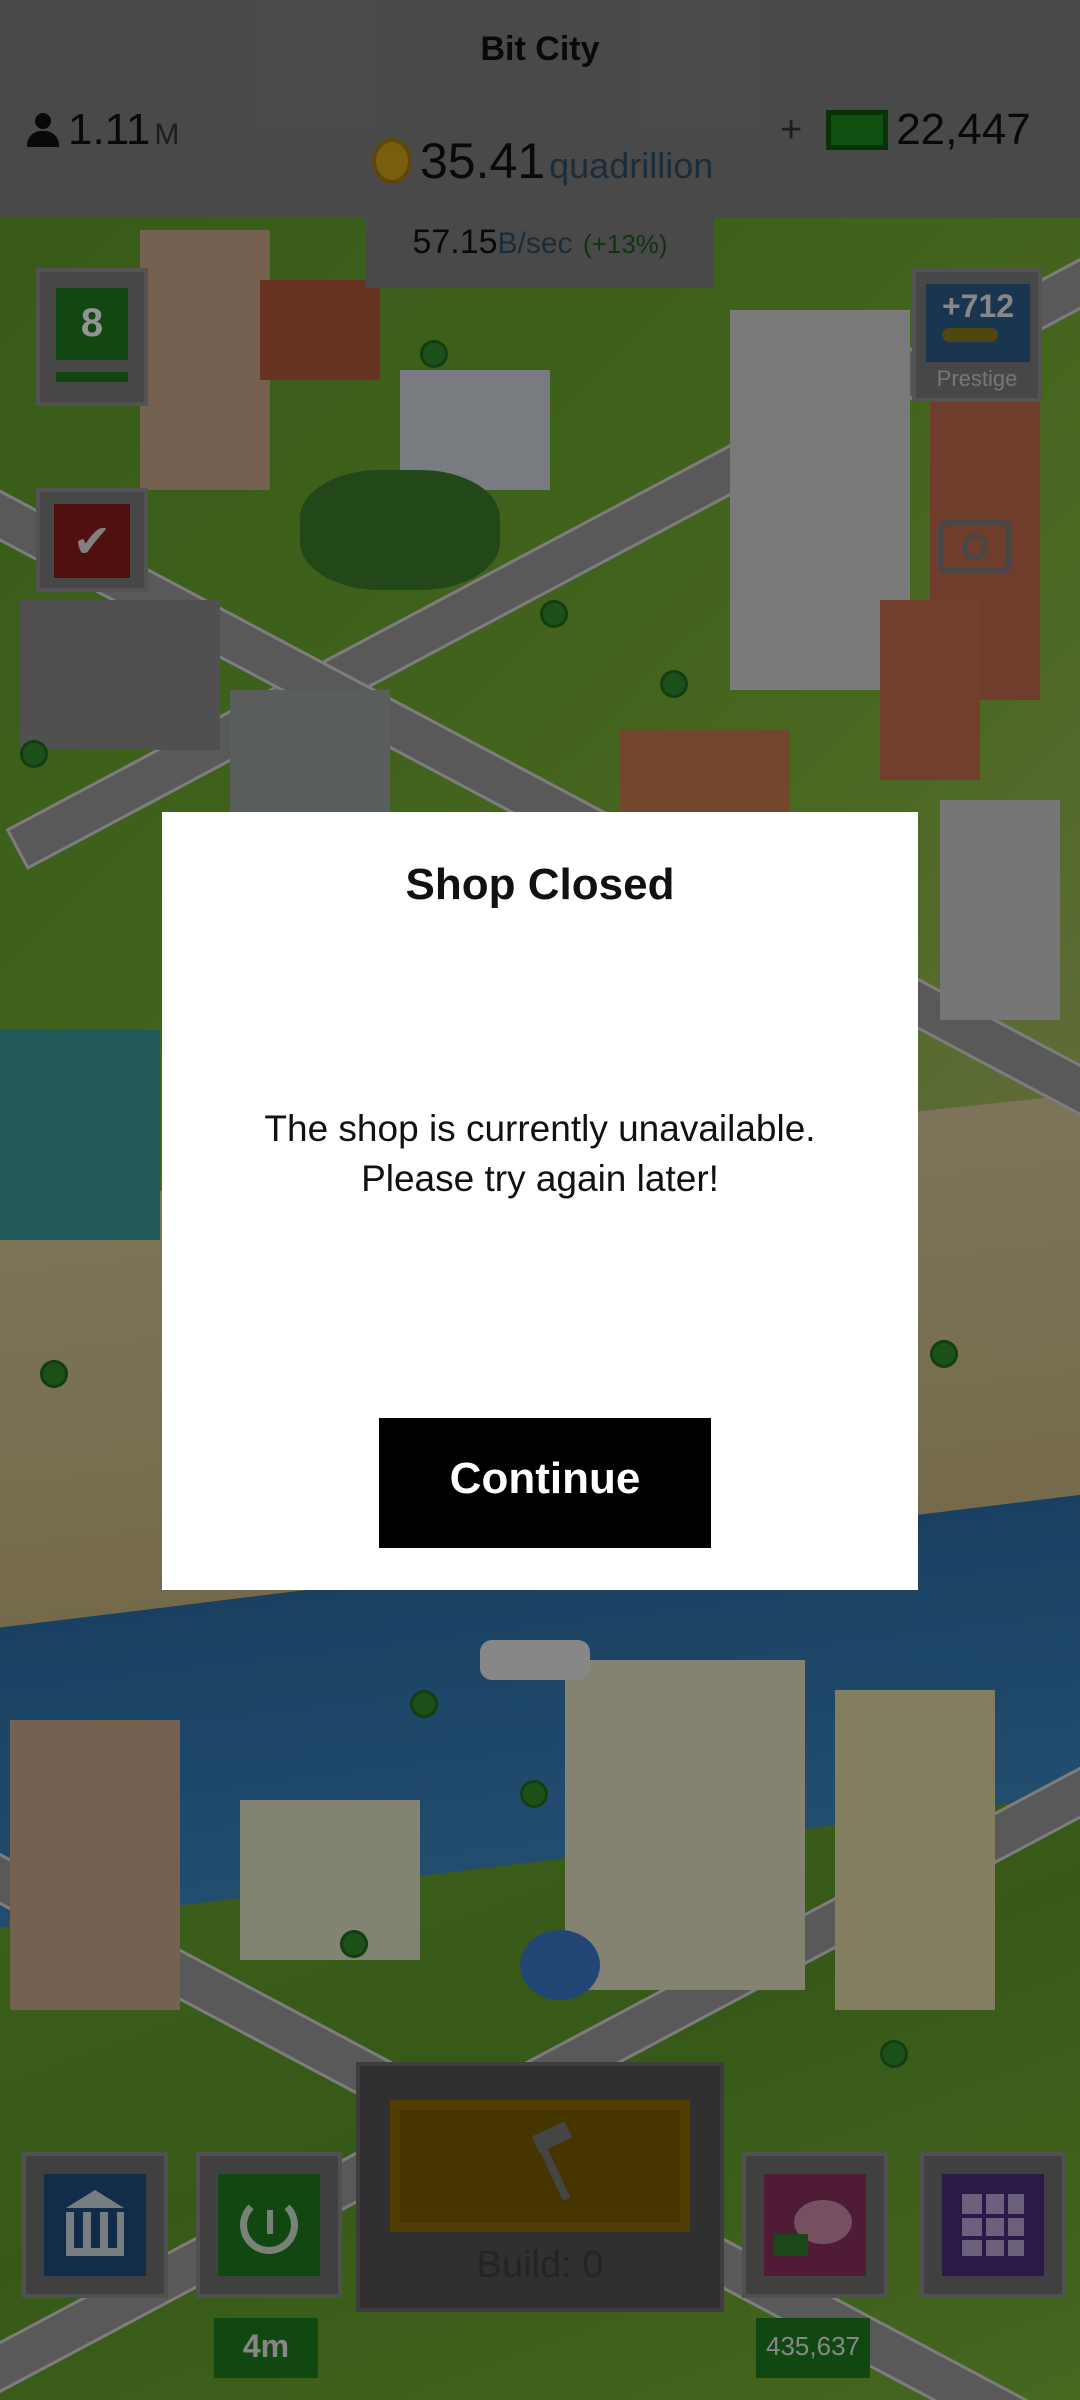 The height and width of the screenshot is (2400, 1080). I want to click on dialog-message-line2: Please try again later!, so click(540, 1178).